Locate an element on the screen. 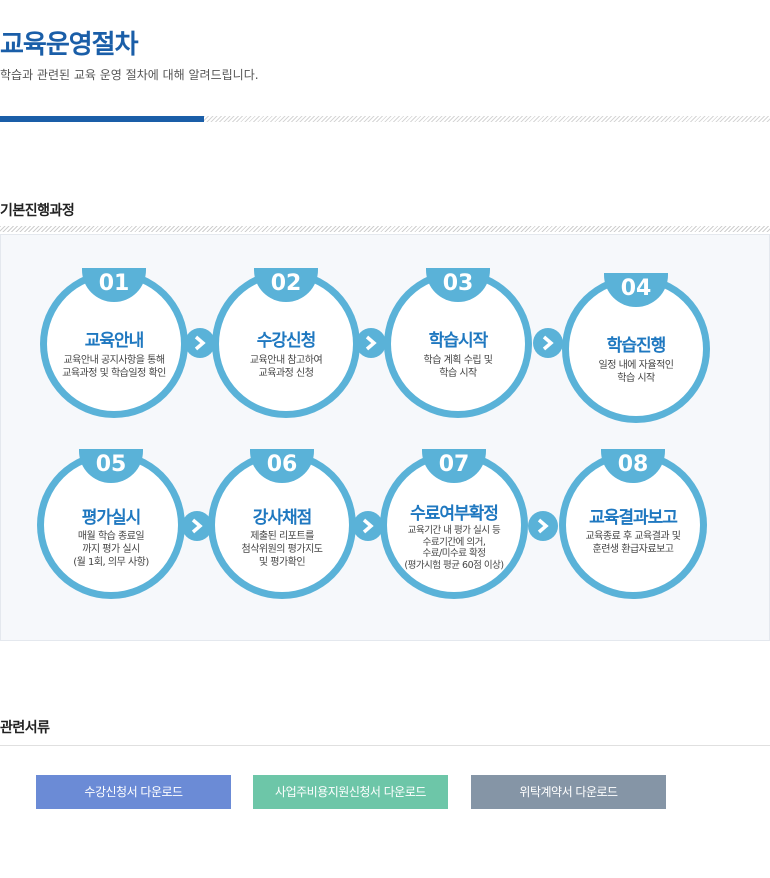 The image size is (770, 878). step-04: 04 학습진행 일정 내에 자율적인 학습 시작 is located at coordinates (636, 348).